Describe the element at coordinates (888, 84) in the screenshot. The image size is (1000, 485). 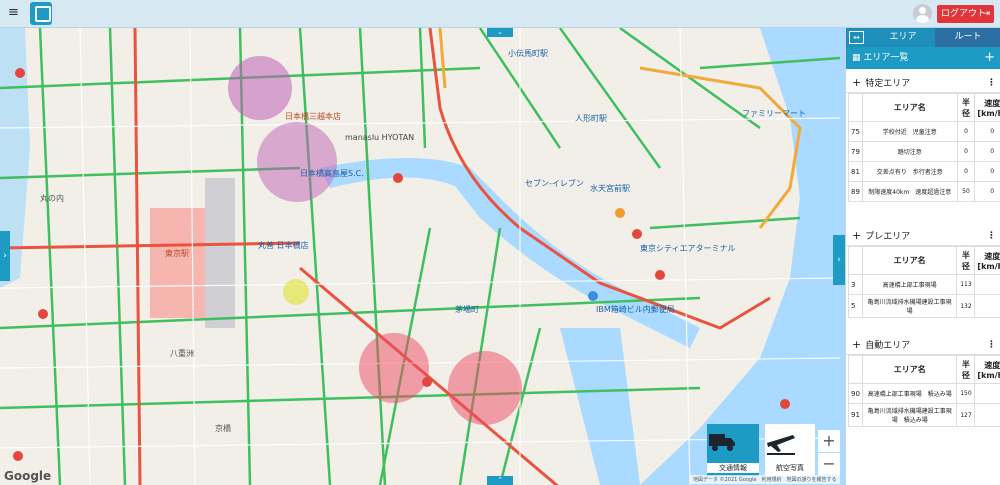
I see `section-title-label: 特定エリア` at that location.